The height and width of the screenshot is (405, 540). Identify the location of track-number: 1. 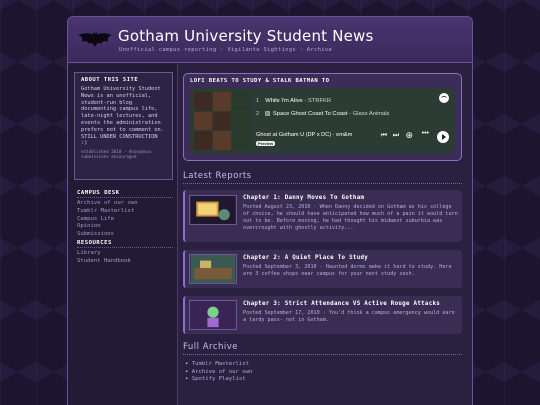
(258, 101).